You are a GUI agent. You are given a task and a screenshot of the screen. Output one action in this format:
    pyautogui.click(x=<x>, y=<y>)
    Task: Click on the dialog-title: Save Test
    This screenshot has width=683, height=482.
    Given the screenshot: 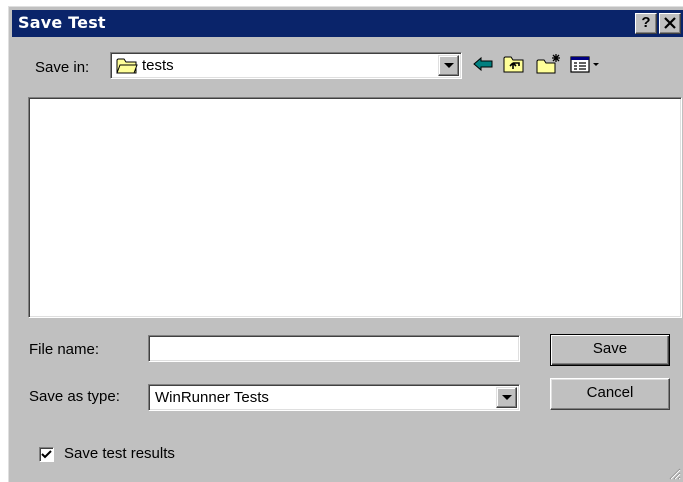 What is the action you would take?
    pyautogui.click(x=62, y=22)
    